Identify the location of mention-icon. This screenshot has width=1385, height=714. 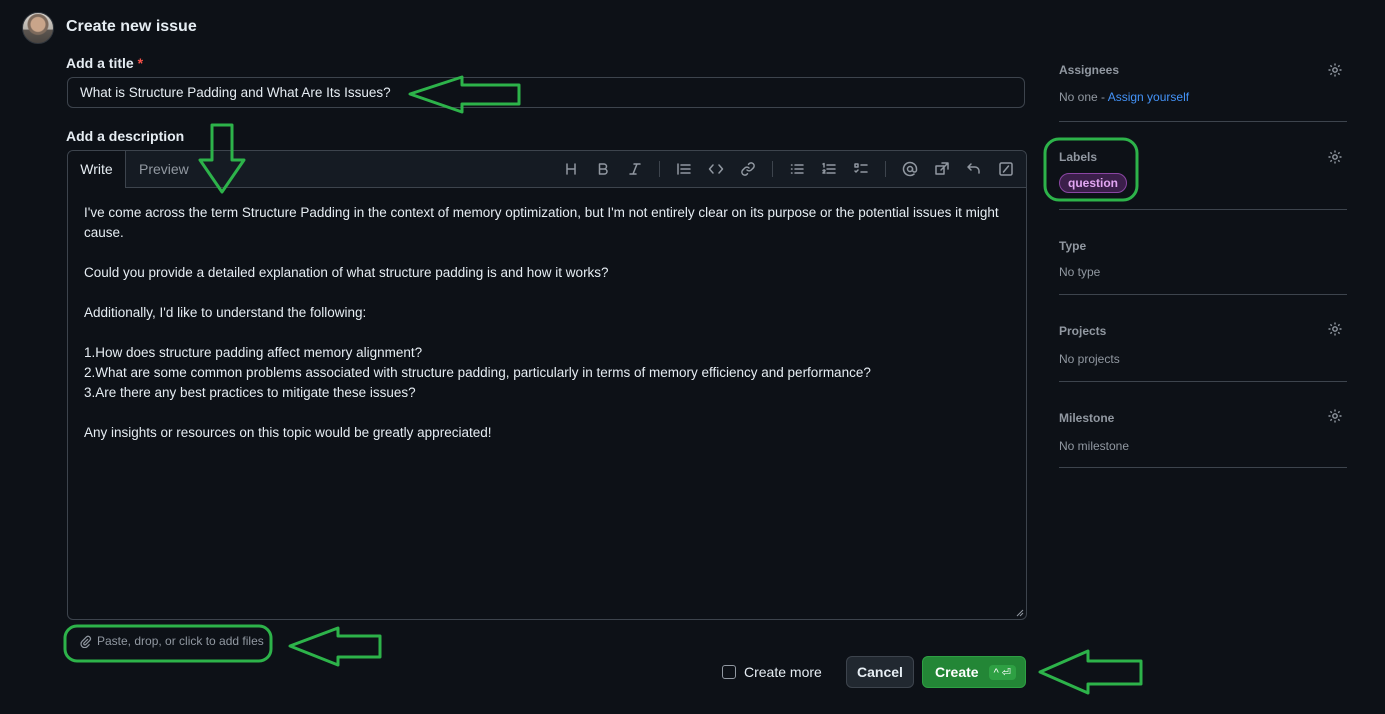
(910, 169).